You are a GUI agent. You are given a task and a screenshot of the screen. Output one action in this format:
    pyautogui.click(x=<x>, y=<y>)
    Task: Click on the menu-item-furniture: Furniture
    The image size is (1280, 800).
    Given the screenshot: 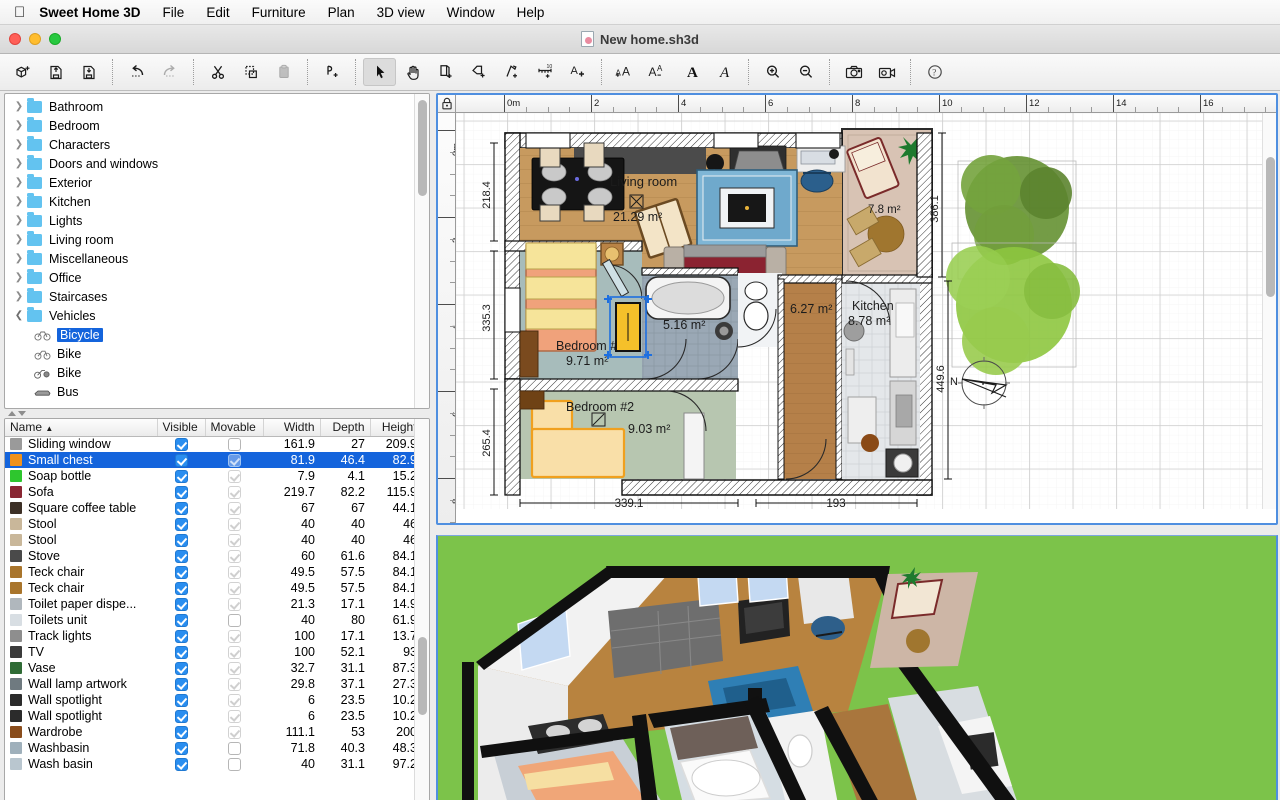 What is the action you would take?
    pyautogui.click(x=279, y=12)
    